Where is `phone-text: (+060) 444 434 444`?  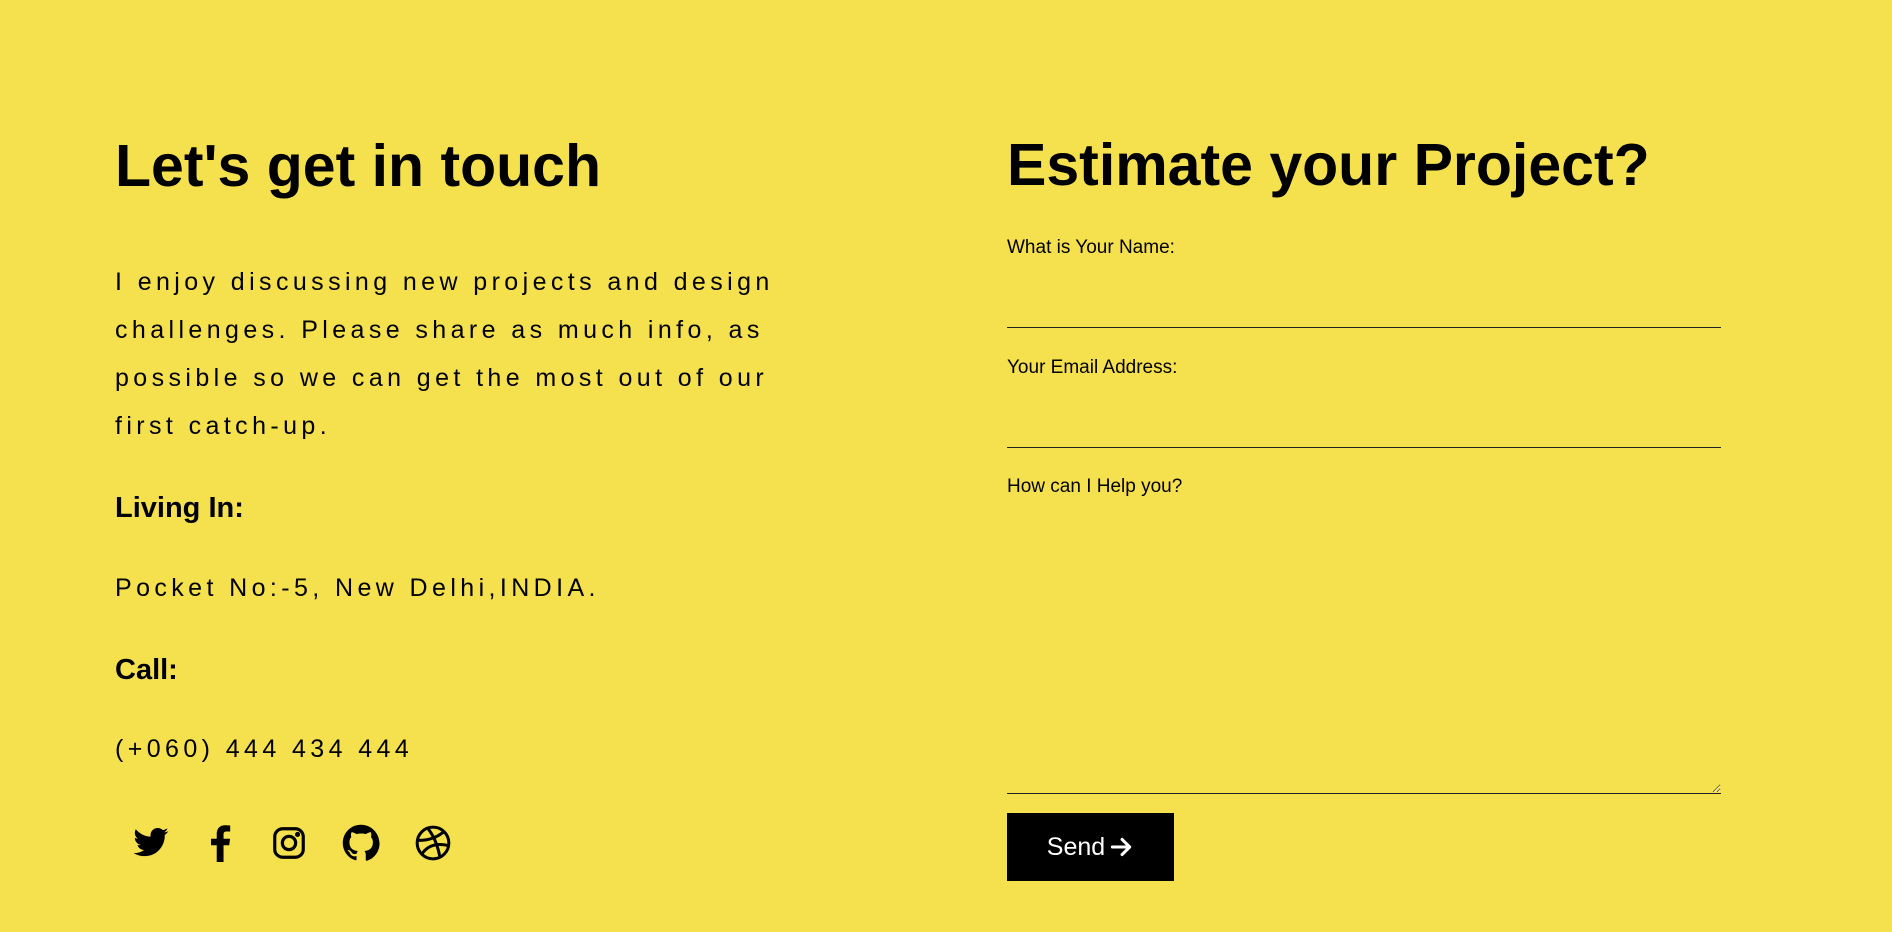
phone-text: (+060) 444 434 444 is located at coordinates (264, 749).